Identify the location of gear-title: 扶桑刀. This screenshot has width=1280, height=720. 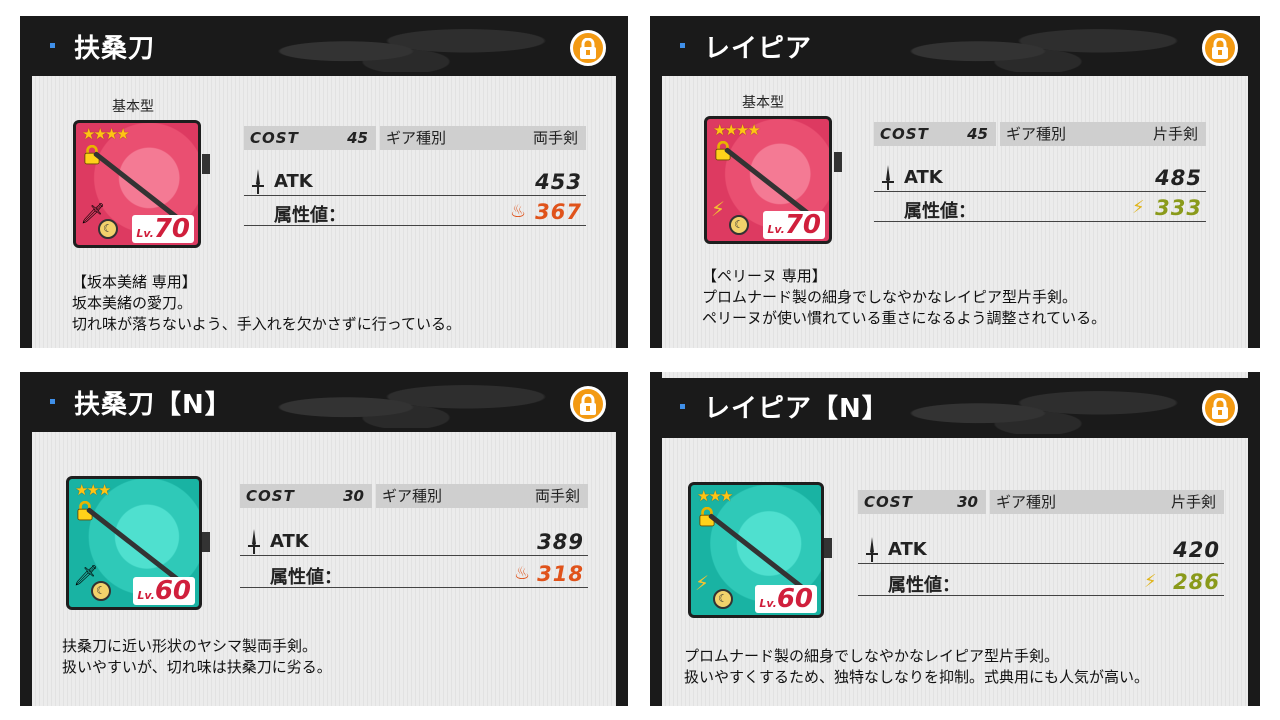
(115, 49).